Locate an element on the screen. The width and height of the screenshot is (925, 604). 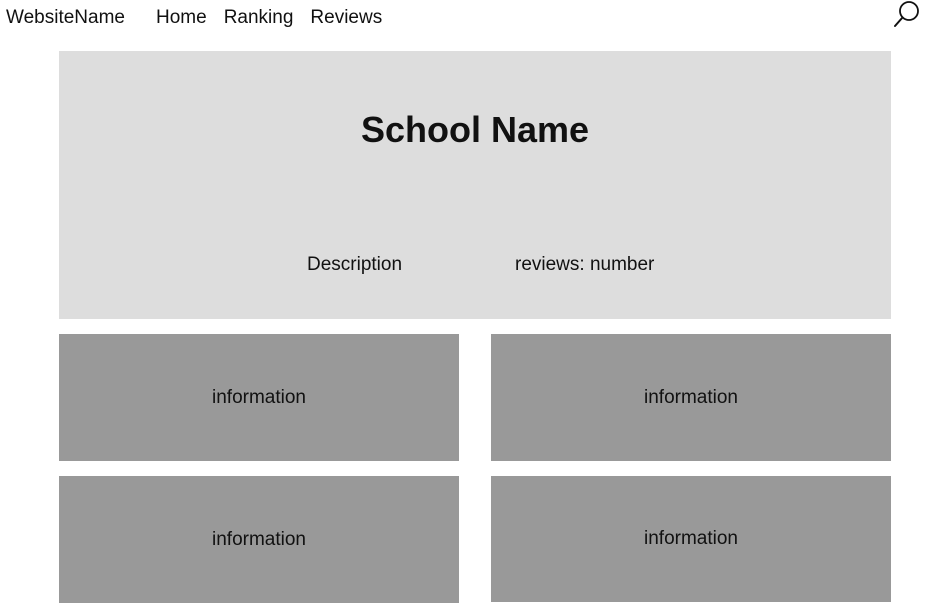
nav-ranking-link: Ranking is located at coordinates (259, 18).